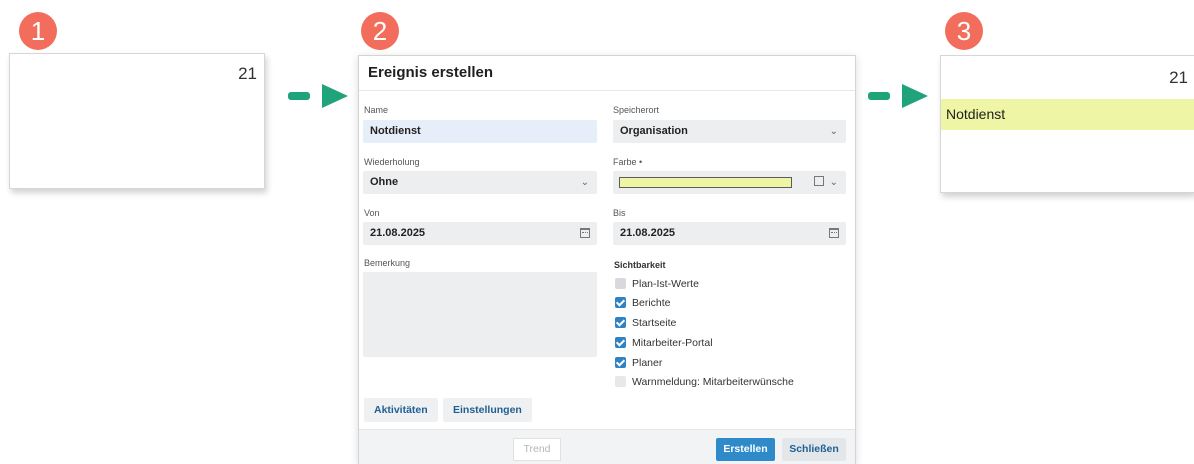  Describe the element at coordinates (431, 72) in the screenshot. I see `dialog-title: Ereignis erstellen` at that location.